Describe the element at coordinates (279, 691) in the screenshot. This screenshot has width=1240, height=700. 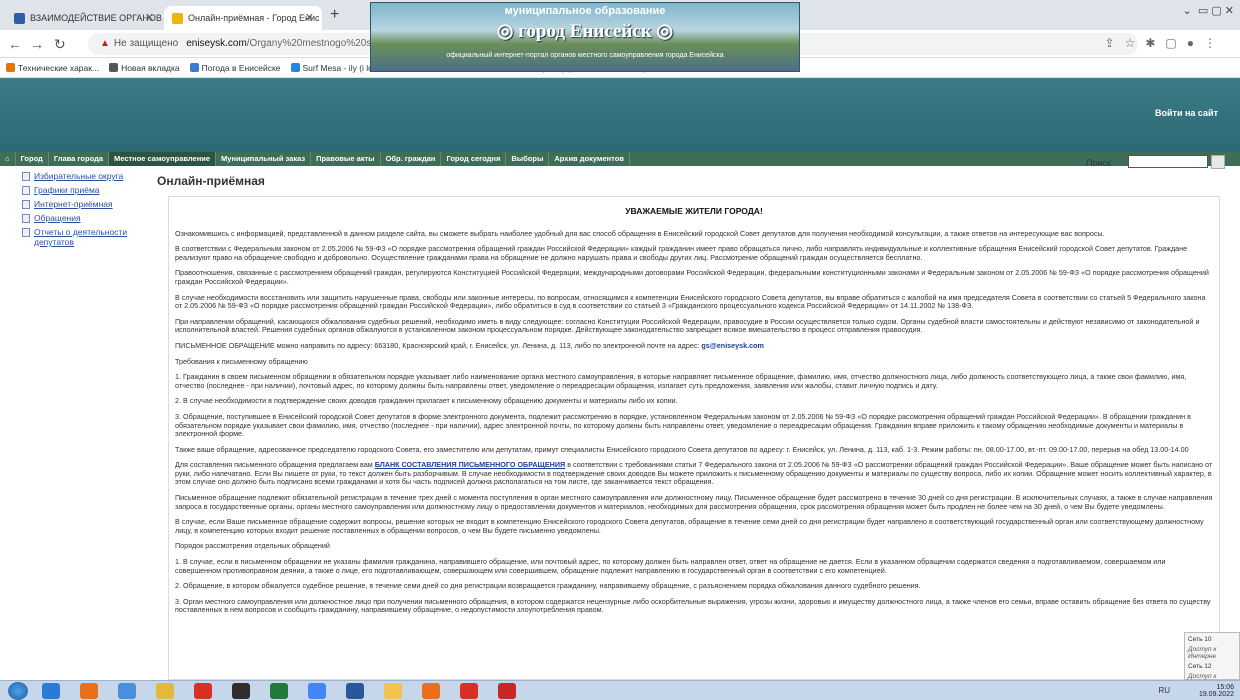
I see `excel-icon` at that location.